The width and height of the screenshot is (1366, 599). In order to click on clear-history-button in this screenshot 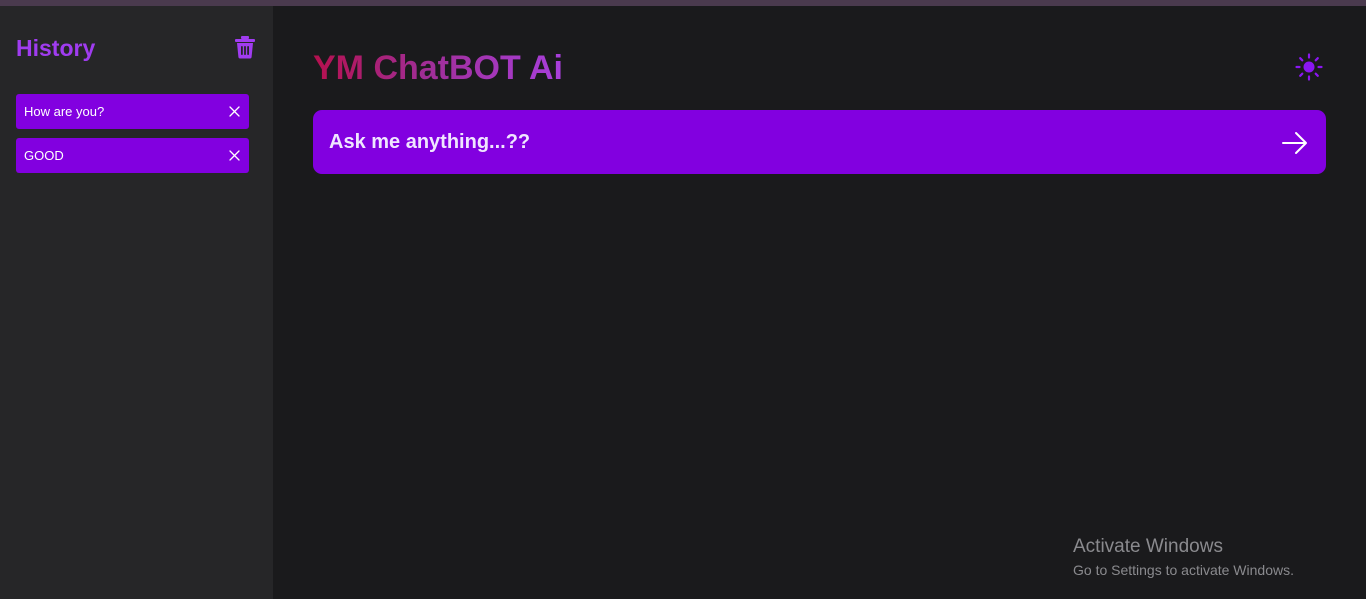, I will do `click(245, 47)`.